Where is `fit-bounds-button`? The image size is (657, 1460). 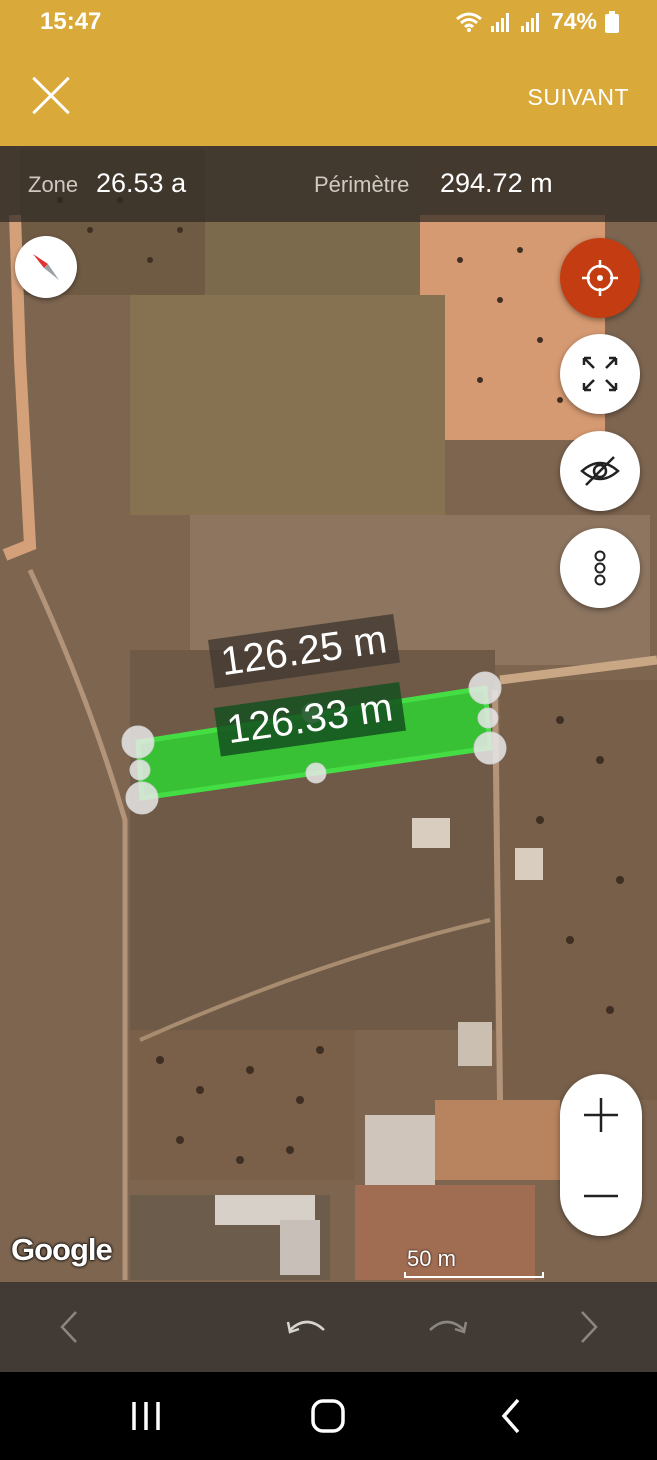 fit-bounds-button is located at coordinates (600, 374).